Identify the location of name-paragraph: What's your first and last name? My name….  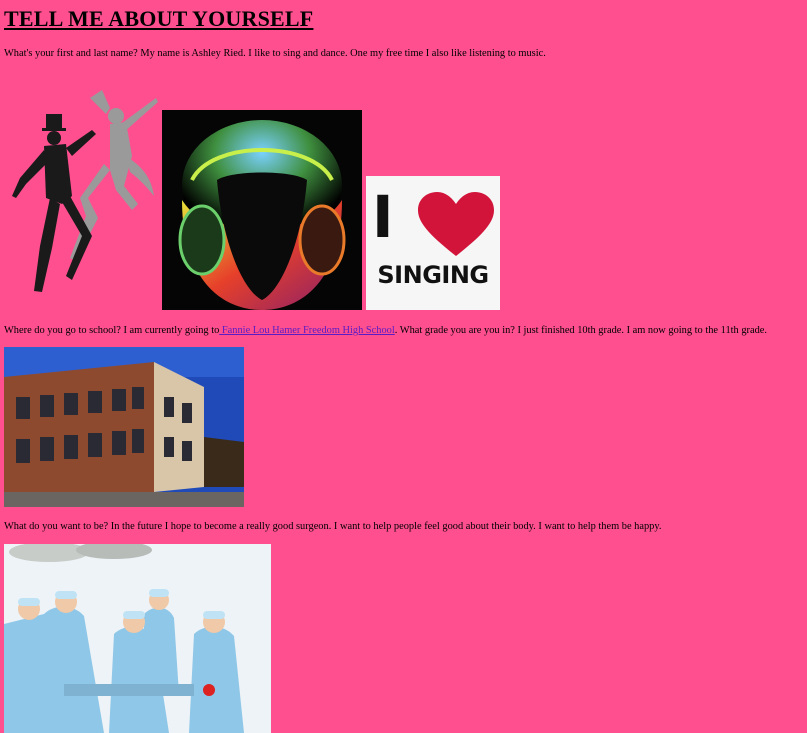
(275, 53).